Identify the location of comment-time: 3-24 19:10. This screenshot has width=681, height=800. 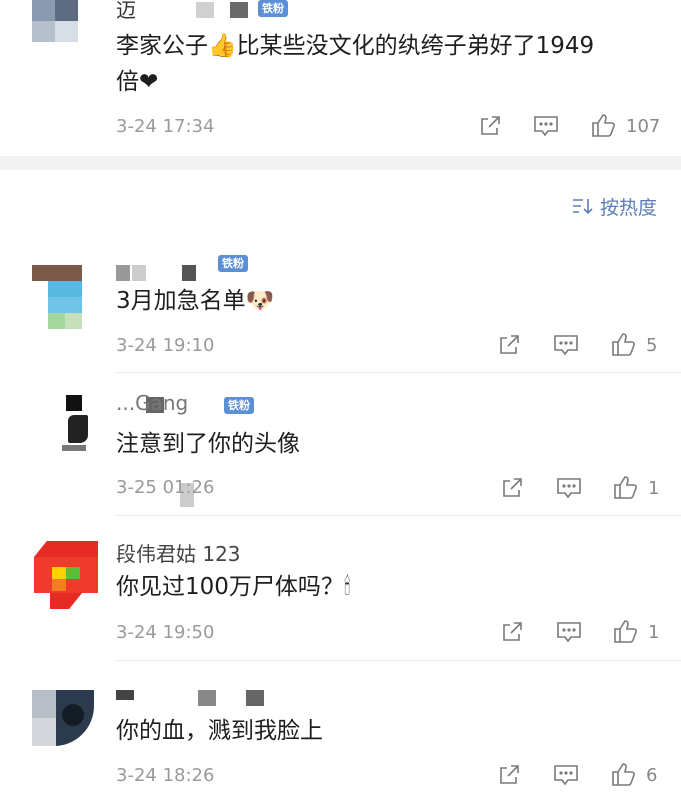
(165, 345).